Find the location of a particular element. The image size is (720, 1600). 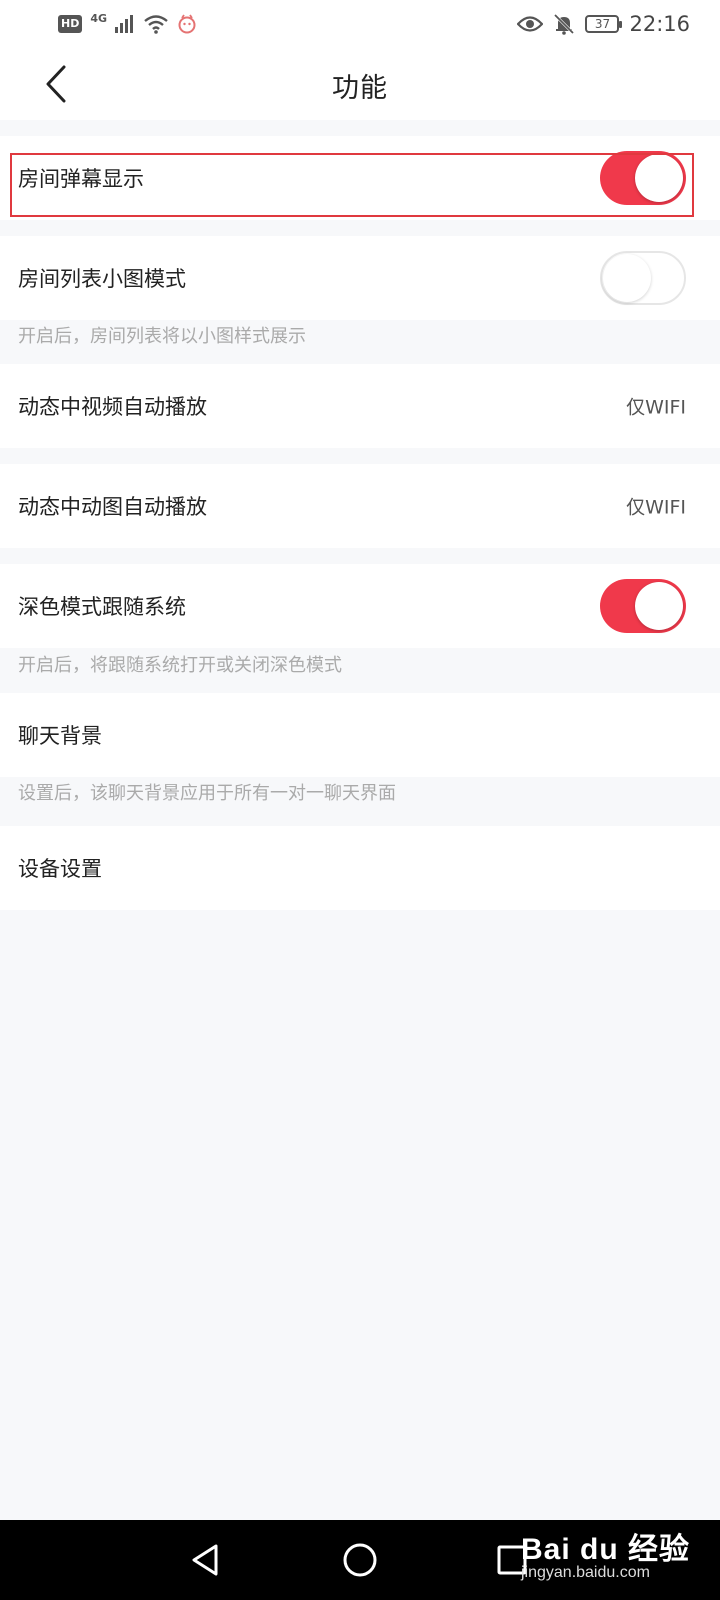

nav-home-button is located at coordinates (360, 1560).